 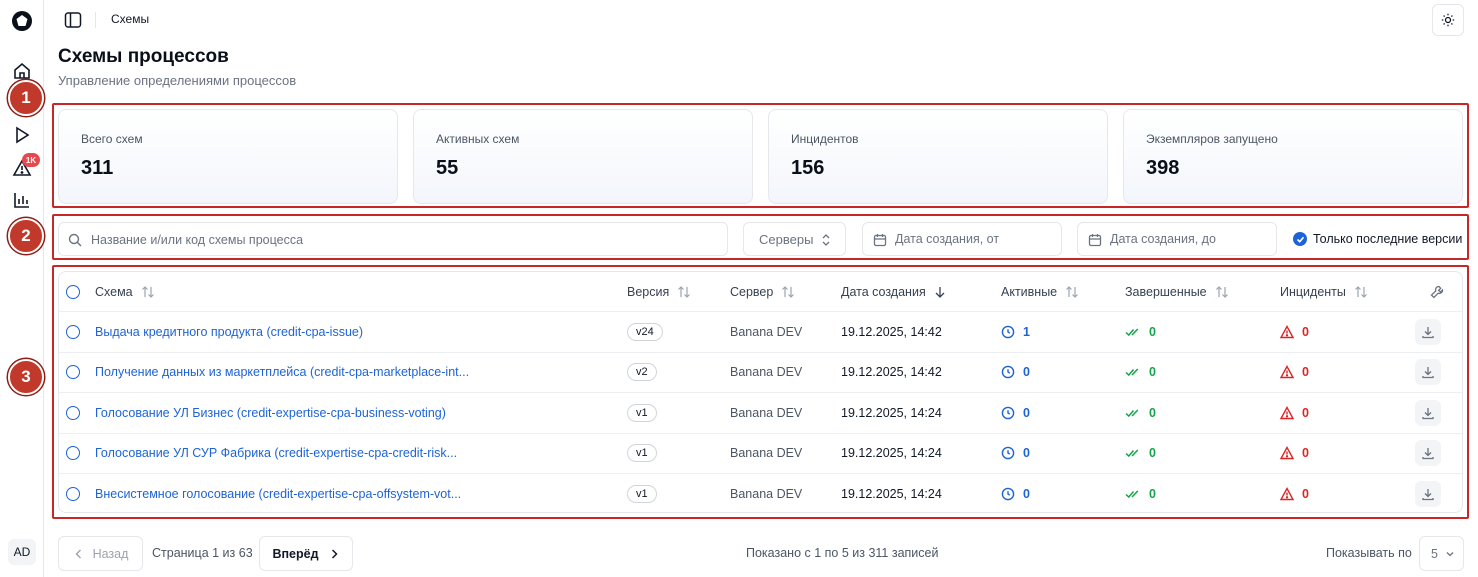 I want to click on column-scheme: Схема, so click(x=125, y=291).